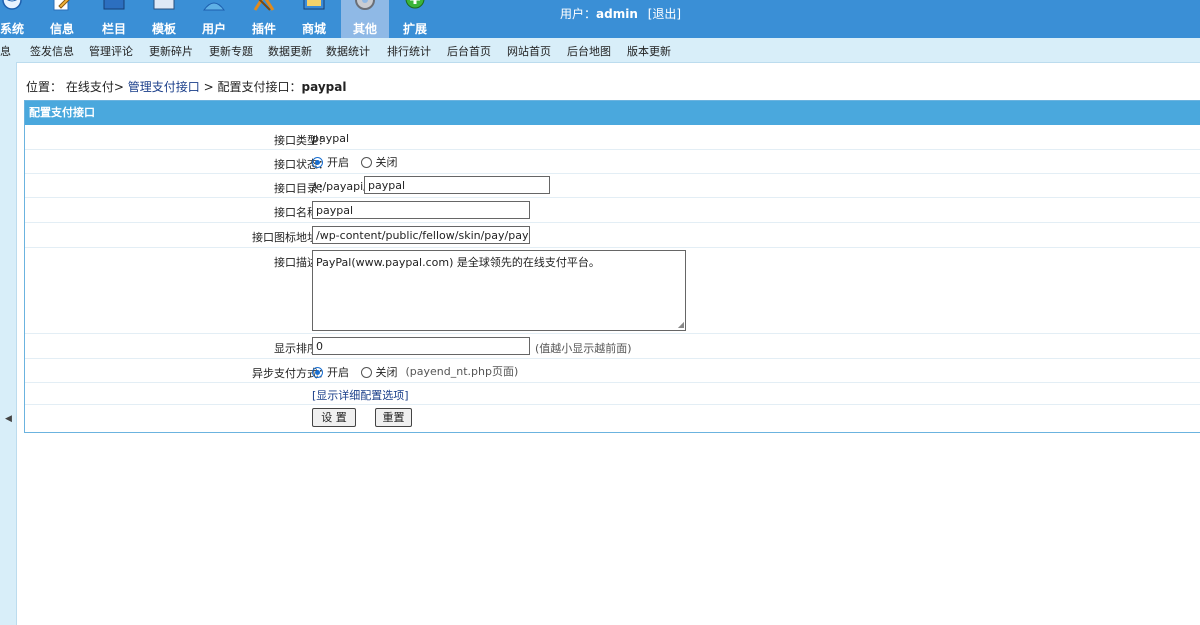  Describe the element at coordinates (314, 5) in the screenshot. I see `display-icon` at that location.